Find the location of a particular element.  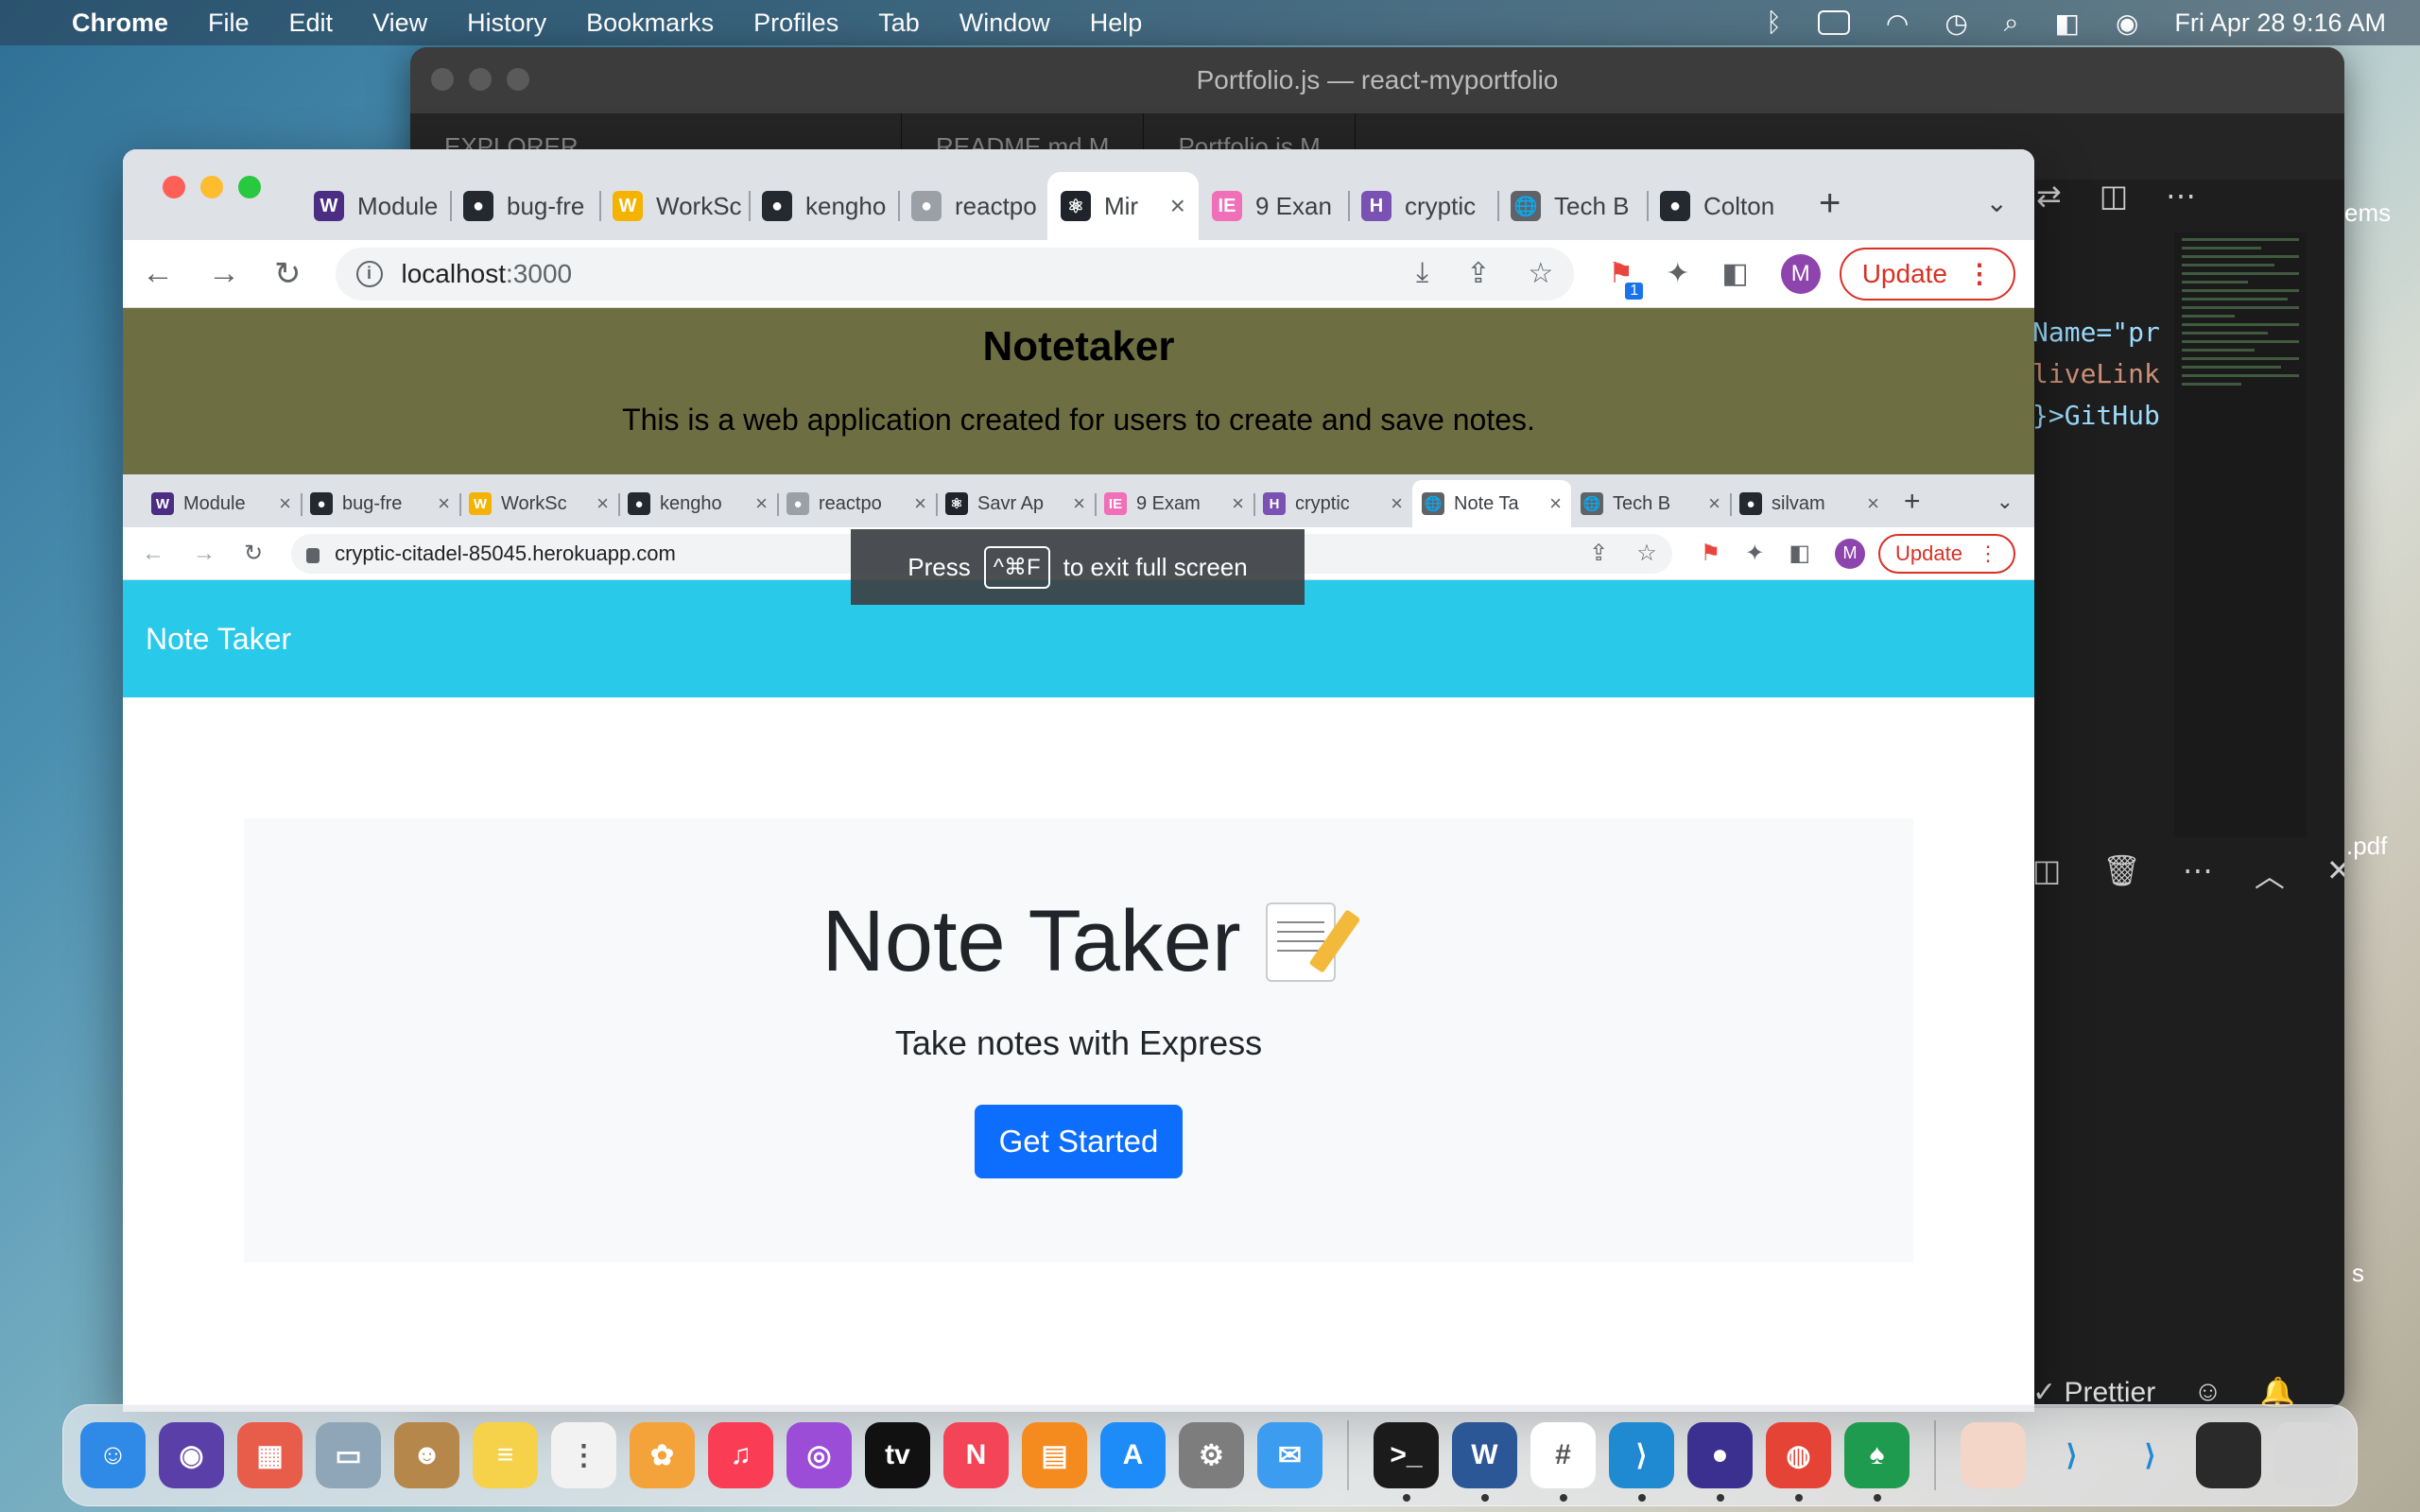

dock-launchpad-icon: ▦ is located at coordinates (270, 1455).